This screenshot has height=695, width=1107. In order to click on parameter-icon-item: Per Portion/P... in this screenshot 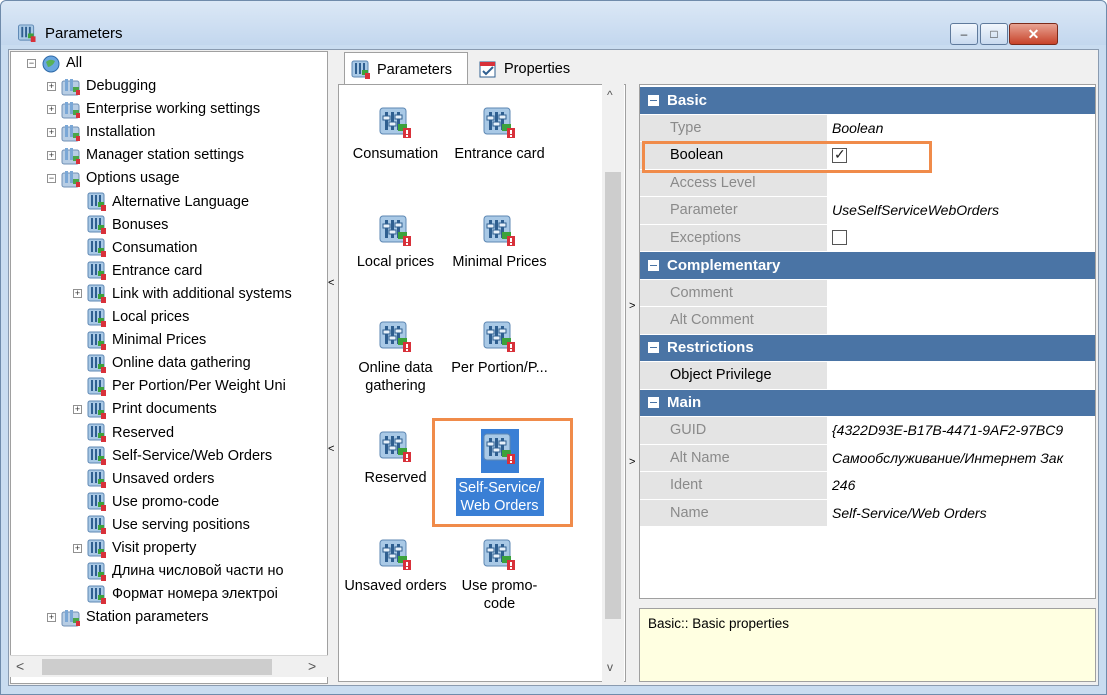, I will do `click(499, 348)`.